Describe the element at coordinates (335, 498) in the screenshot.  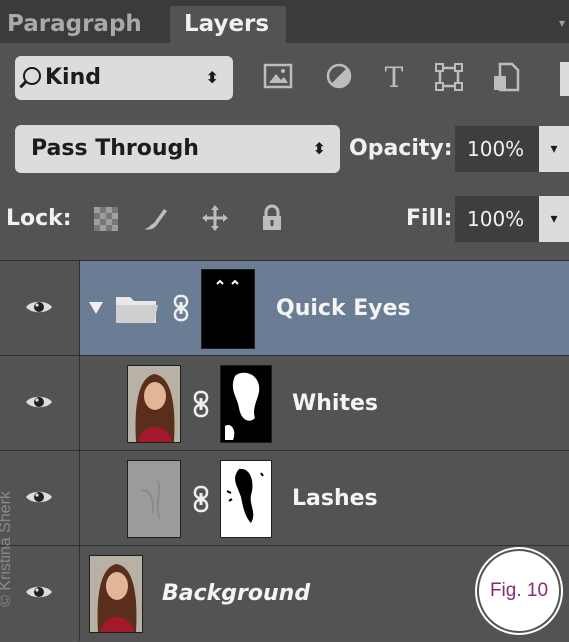
I see `layer-name: Lashes` at that location.